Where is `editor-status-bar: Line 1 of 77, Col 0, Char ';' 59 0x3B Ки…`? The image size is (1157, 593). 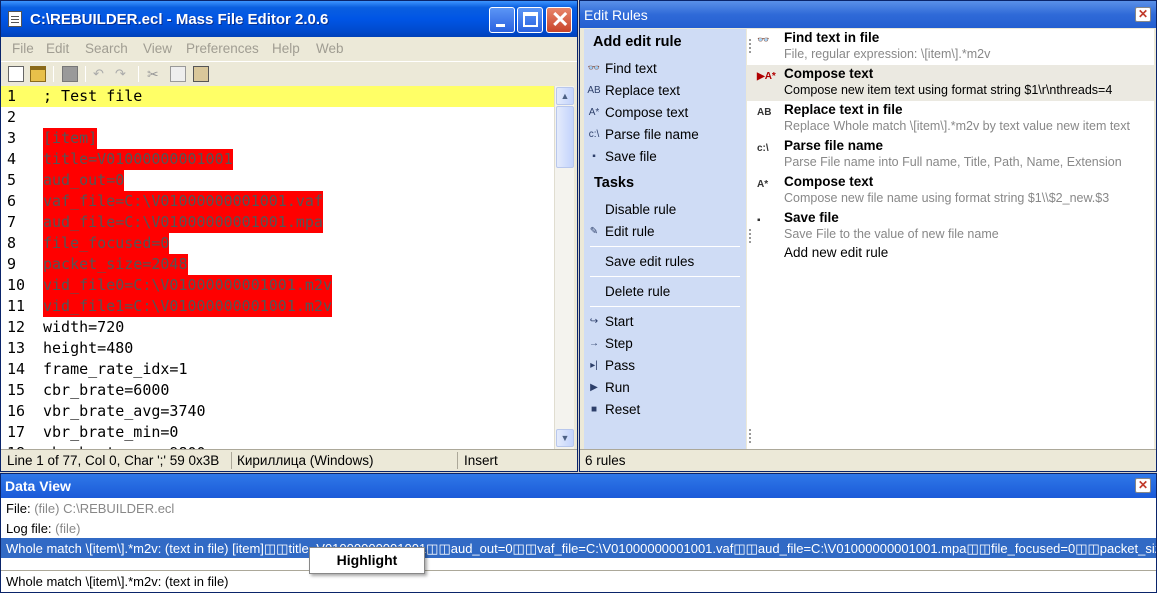 editor-status-bar: Line 1 of 77, Col 0, Char ';' 59 0x3B Ки… is located at coordinates (289, 460).